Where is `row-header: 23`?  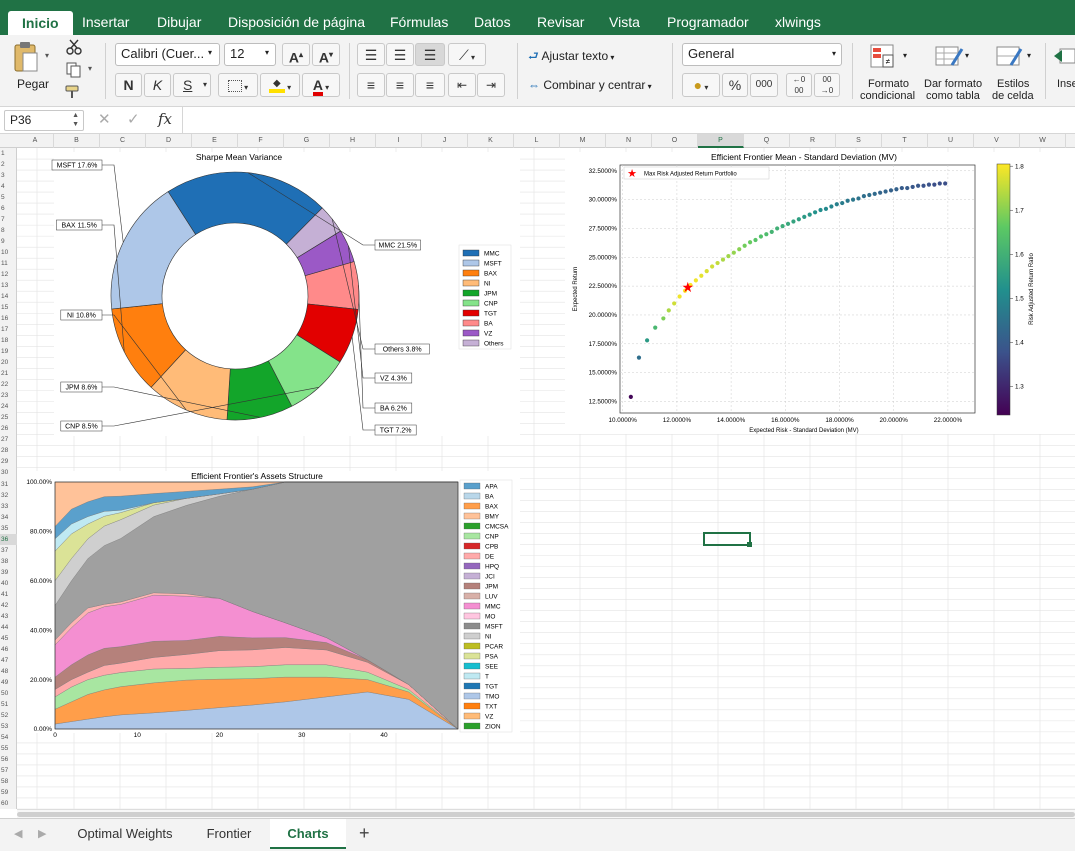 row-header: 23 is located at coordinates (8, 395).